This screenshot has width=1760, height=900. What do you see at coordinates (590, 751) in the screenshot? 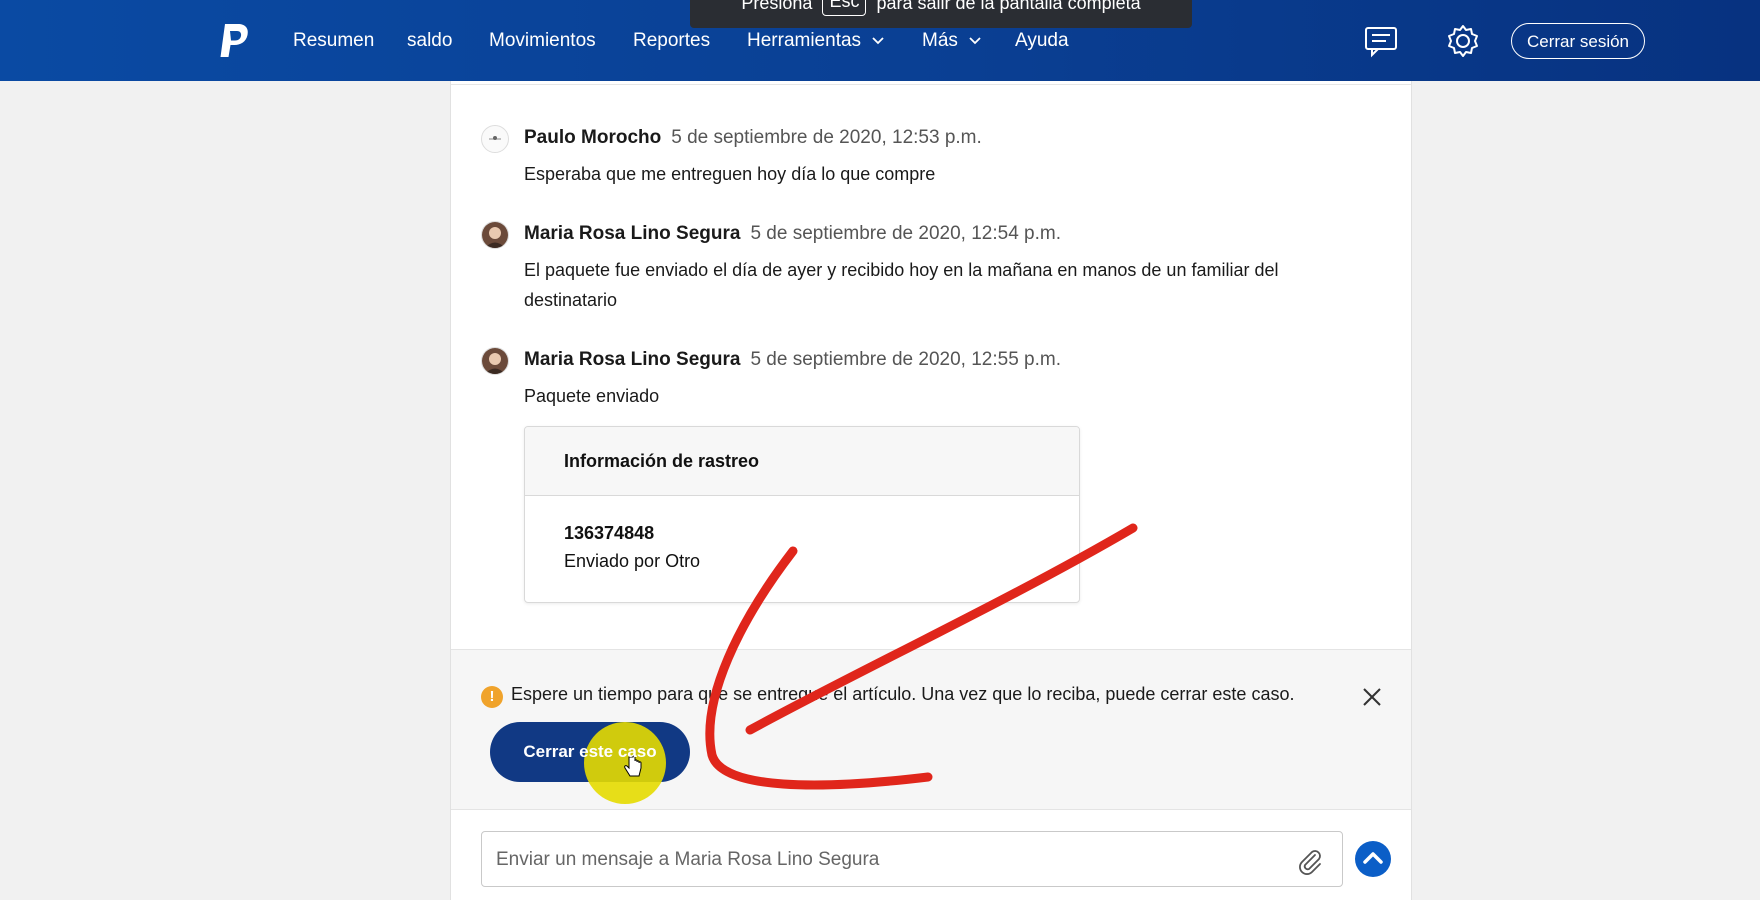
I see `close-case-button-label: Cerrar este caso` at bounding box center [590, 751].